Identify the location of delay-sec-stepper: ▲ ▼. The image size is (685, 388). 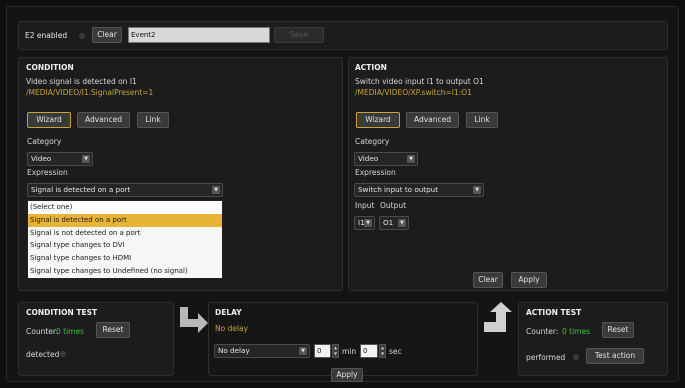
(382, 351).